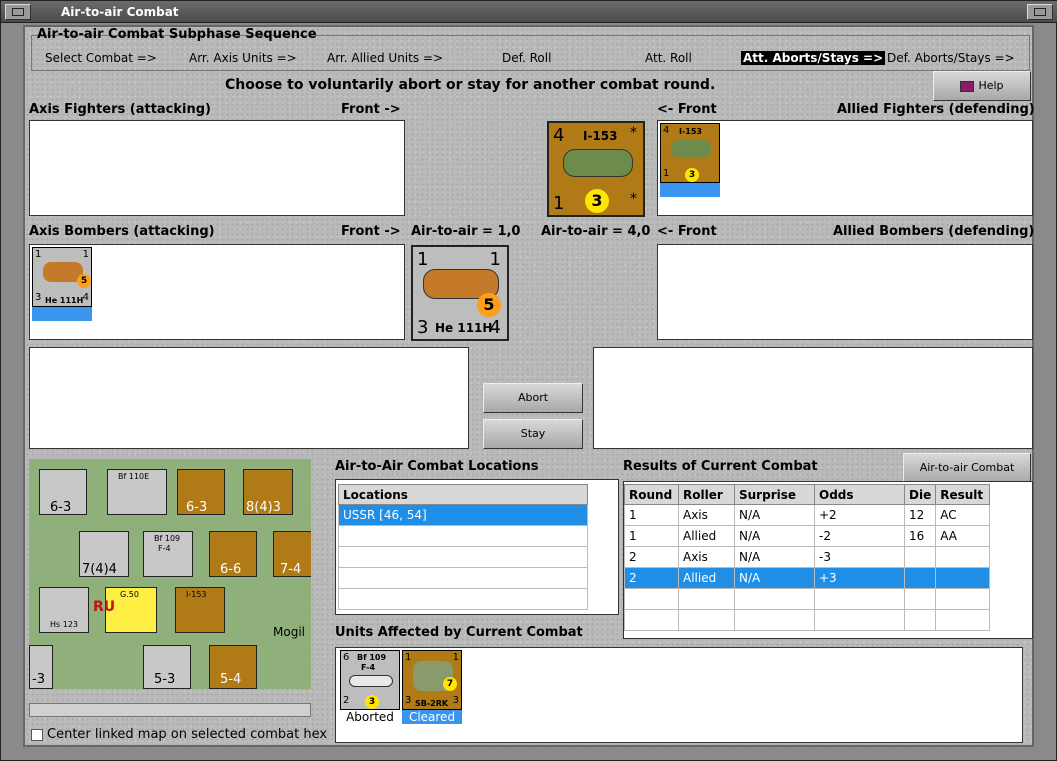 Image resolution: width=1057 pixels, height=761 pixels. What do you see at coordinates (120, 12) in the screenshot?
I see `window-title: Air-to-air Combat` at bounding box center [120, 12].